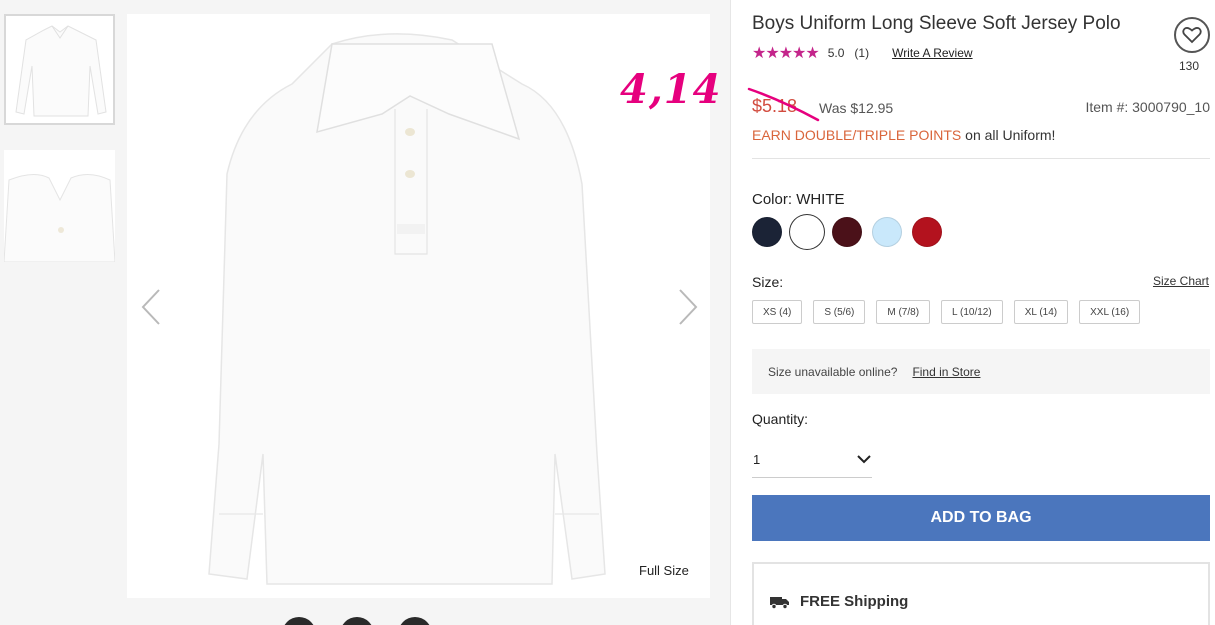  I want to click on previous-image-arrow-icon, so click(152, 307).